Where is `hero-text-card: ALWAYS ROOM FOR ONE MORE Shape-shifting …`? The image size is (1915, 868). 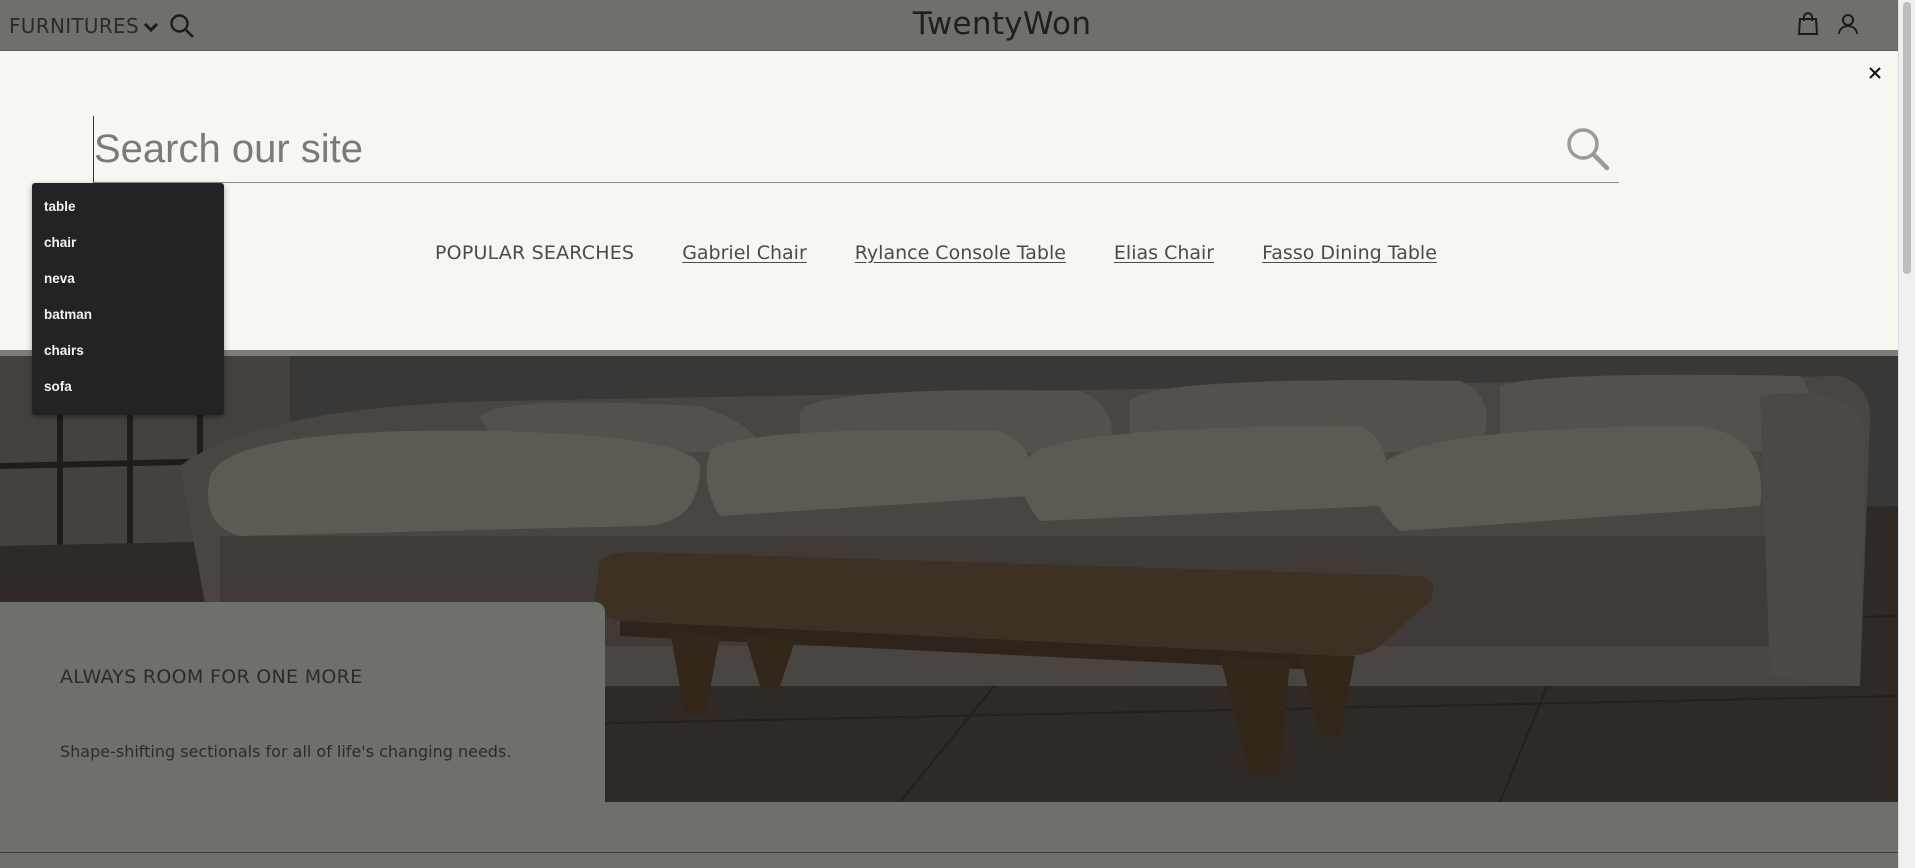
hero-text-card: ALWAYS ROOM FOR ONE MORE Shape-shifting … is located at coordinates (302, 702).